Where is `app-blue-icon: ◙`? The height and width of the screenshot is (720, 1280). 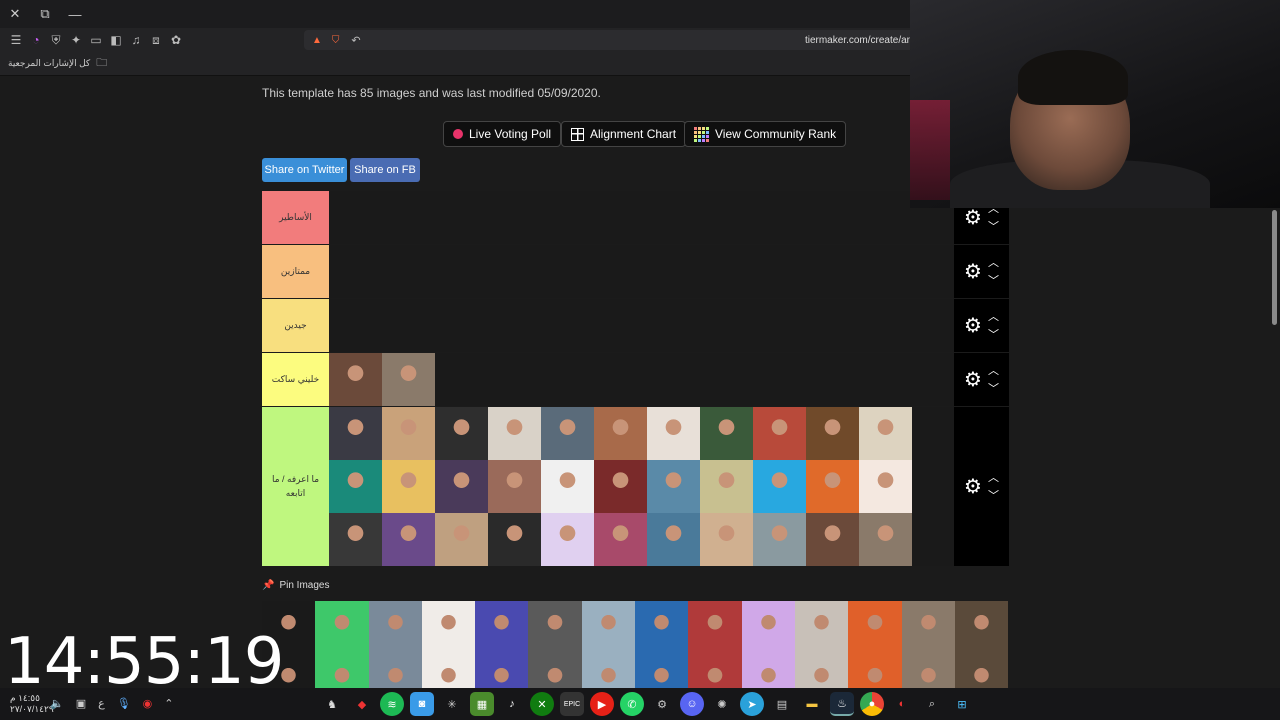 app-blue-icon: ◙ is located at coordinates (422, 704).